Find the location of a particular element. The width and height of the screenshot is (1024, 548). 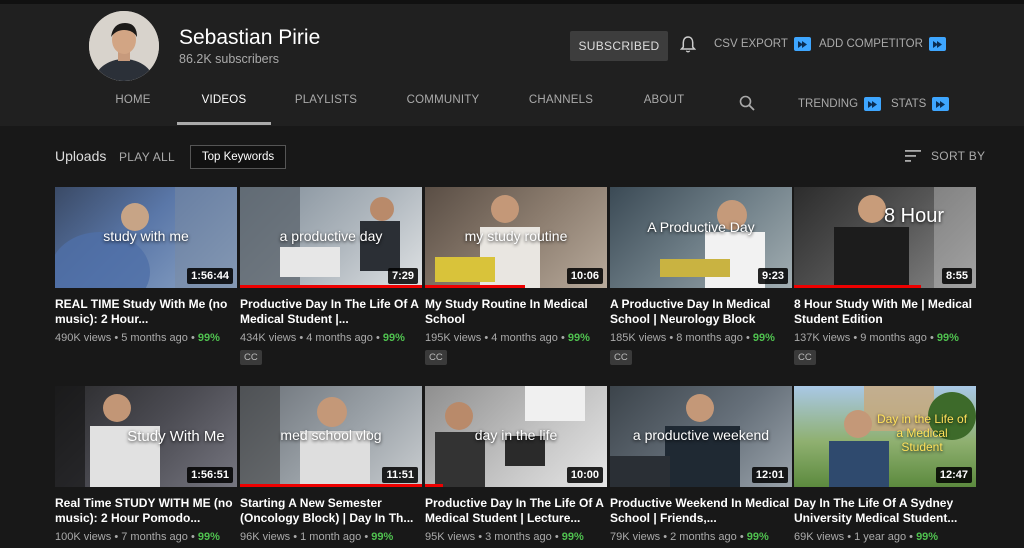

sort-by-label: SORT BY is located at coordinates (958, 156).